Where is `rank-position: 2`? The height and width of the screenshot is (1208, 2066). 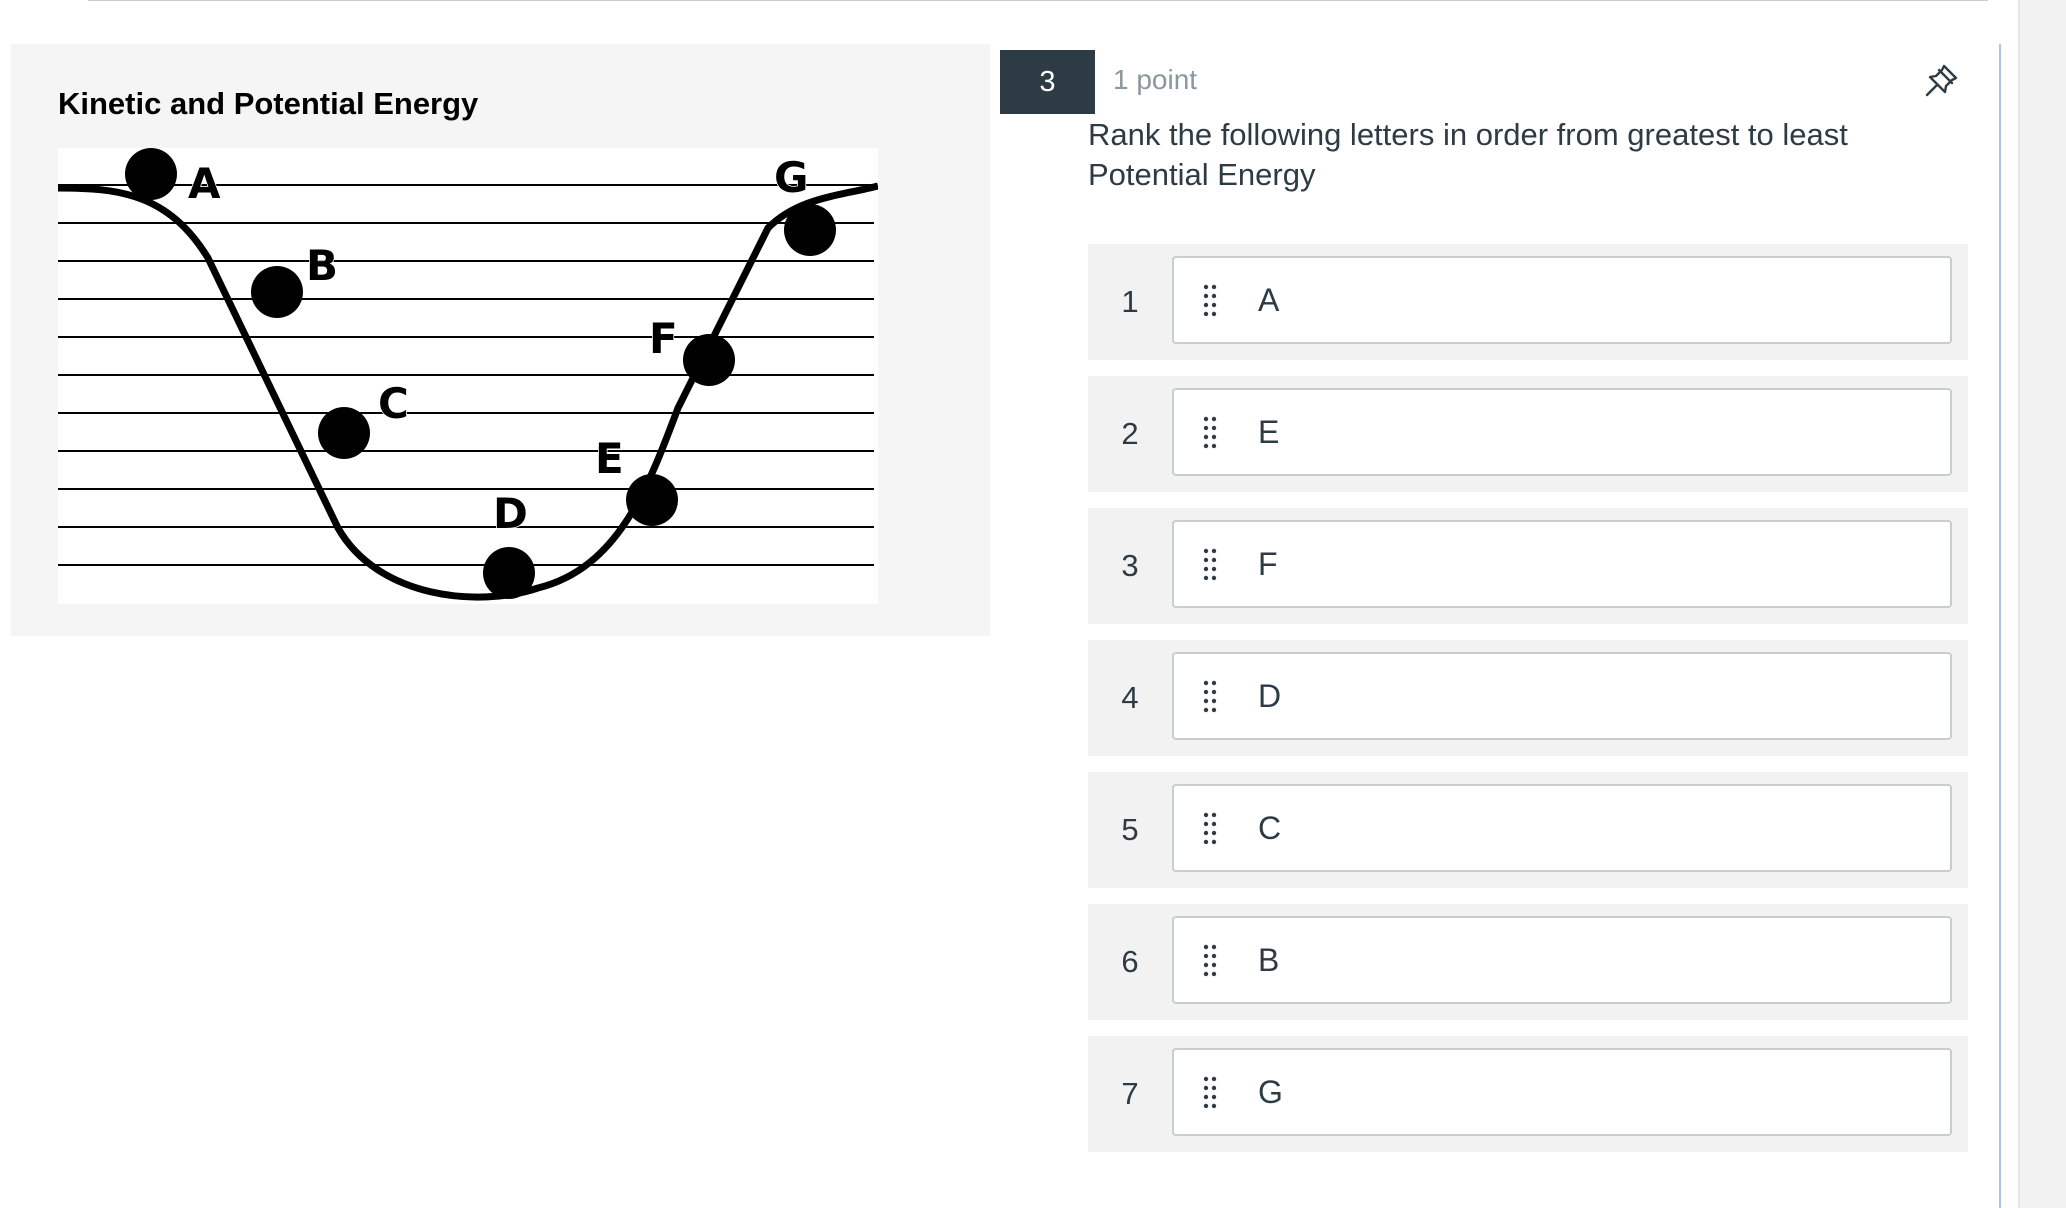
rank-position: 2 is located at coordinates (1130, 433).